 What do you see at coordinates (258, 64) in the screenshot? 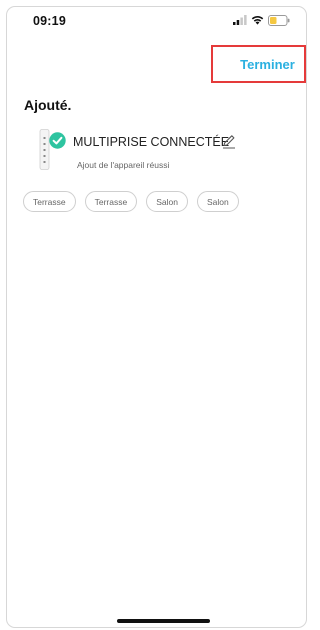
I see `done-button: Terminer` at bounding box center [258, 64].